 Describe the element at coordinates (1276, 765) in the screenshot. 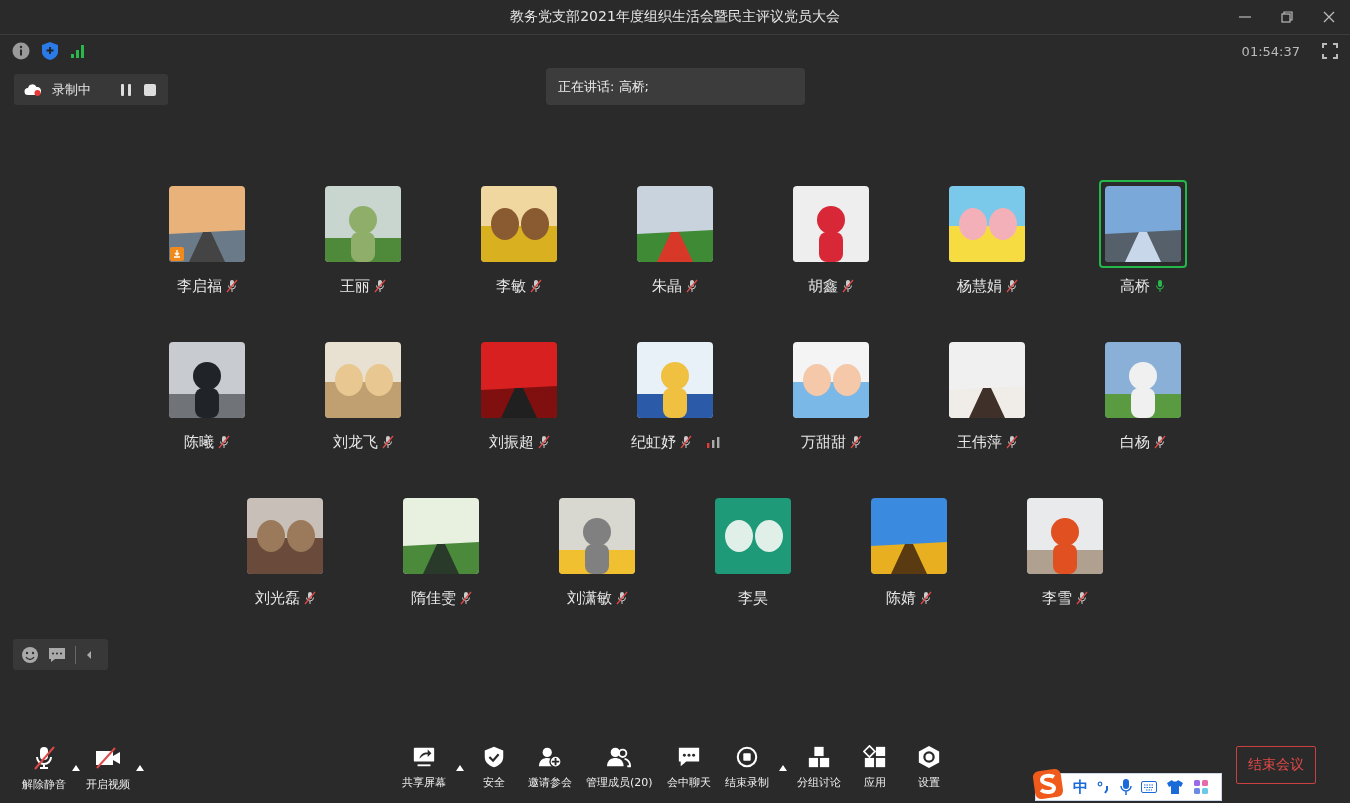

I see `end-meeting-button: 结束会议` at that location.